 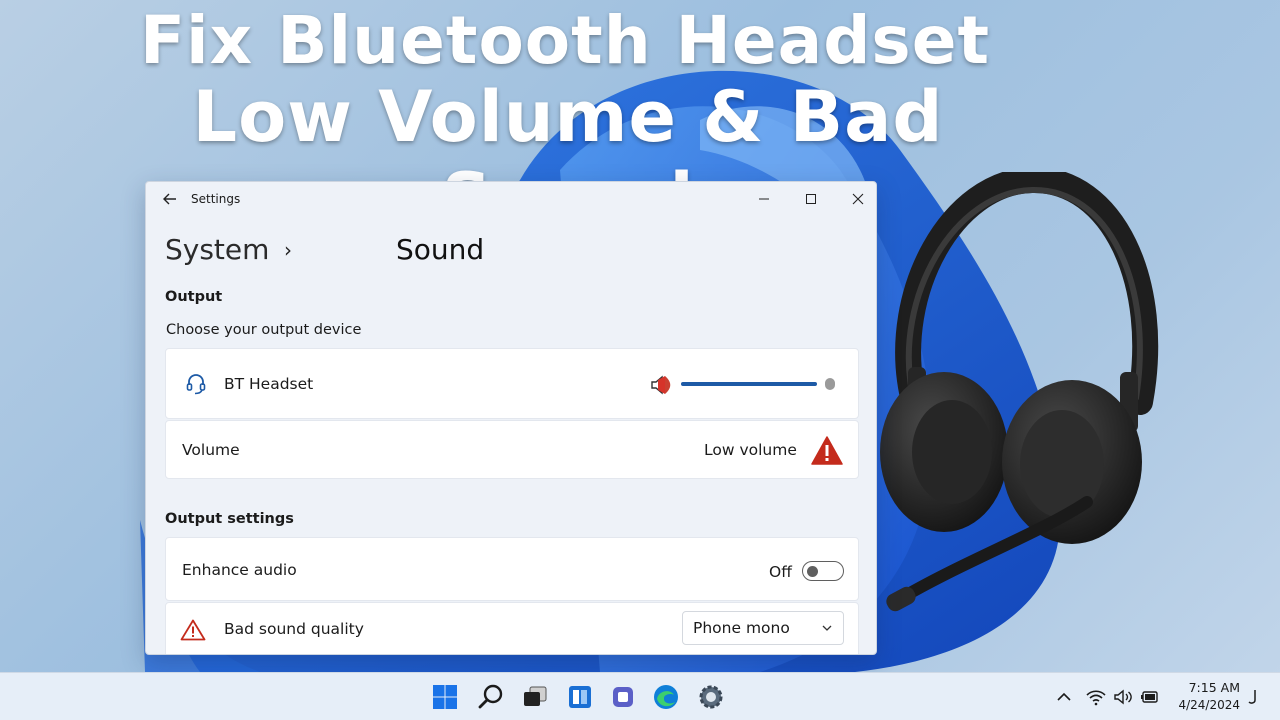 I want to click on edge-browser-icon, so click(x=666, y=697).